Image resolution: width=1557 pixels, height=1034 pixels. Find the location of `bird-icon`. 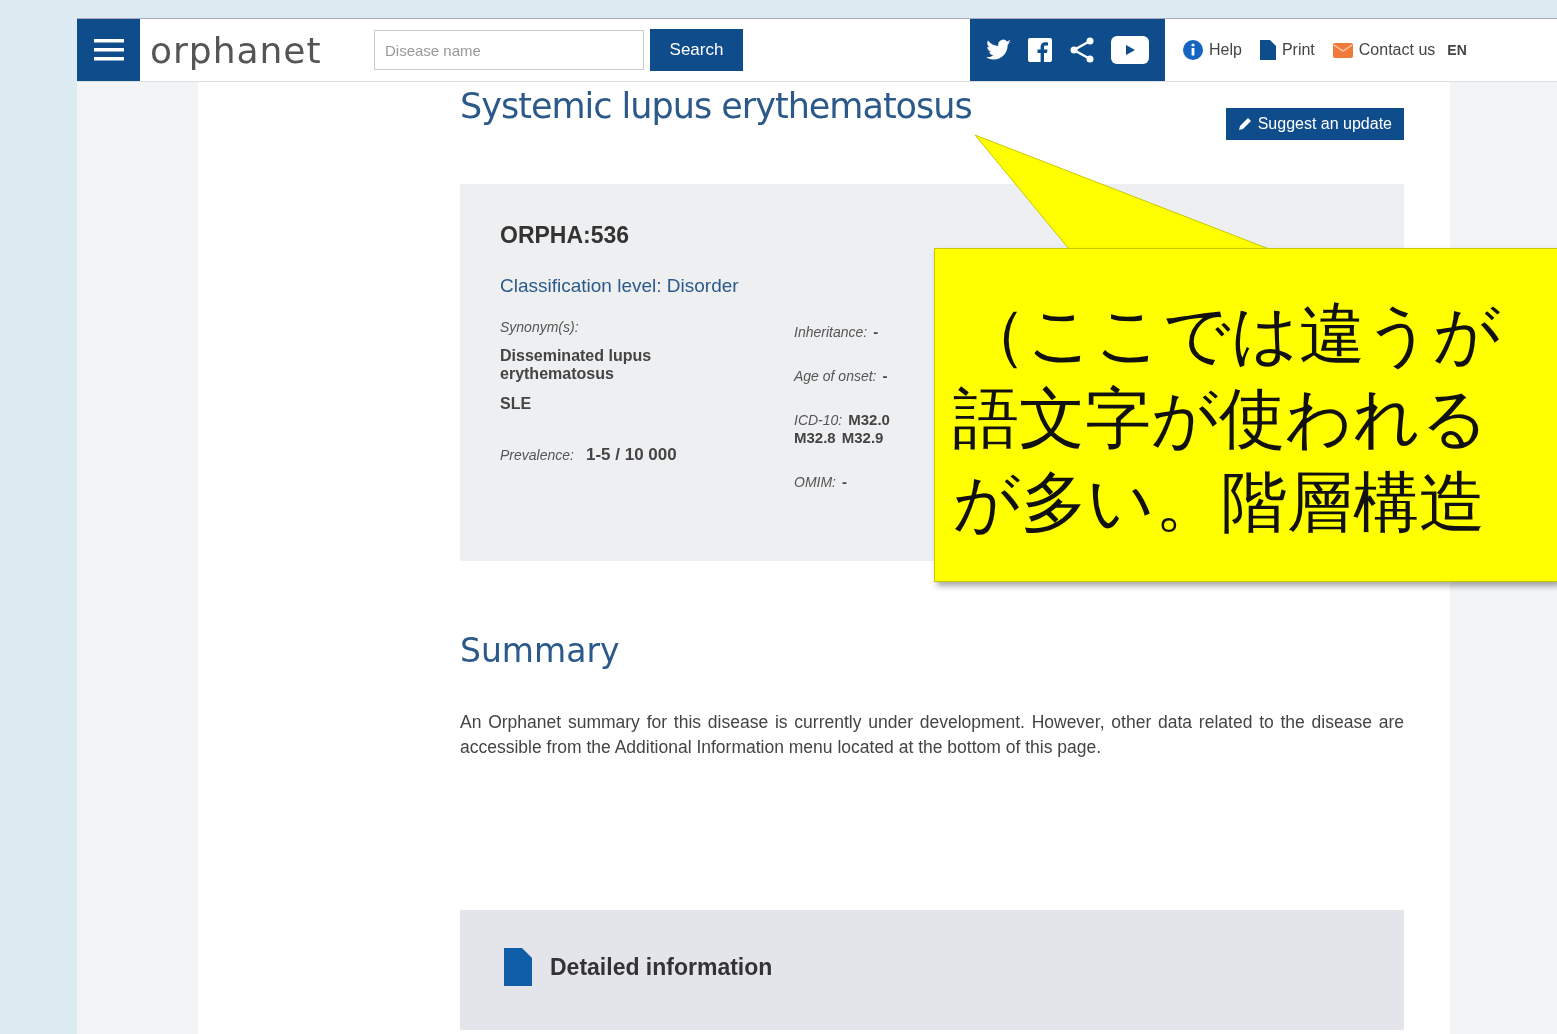

bird-icon is located at coordinates (999, 50).